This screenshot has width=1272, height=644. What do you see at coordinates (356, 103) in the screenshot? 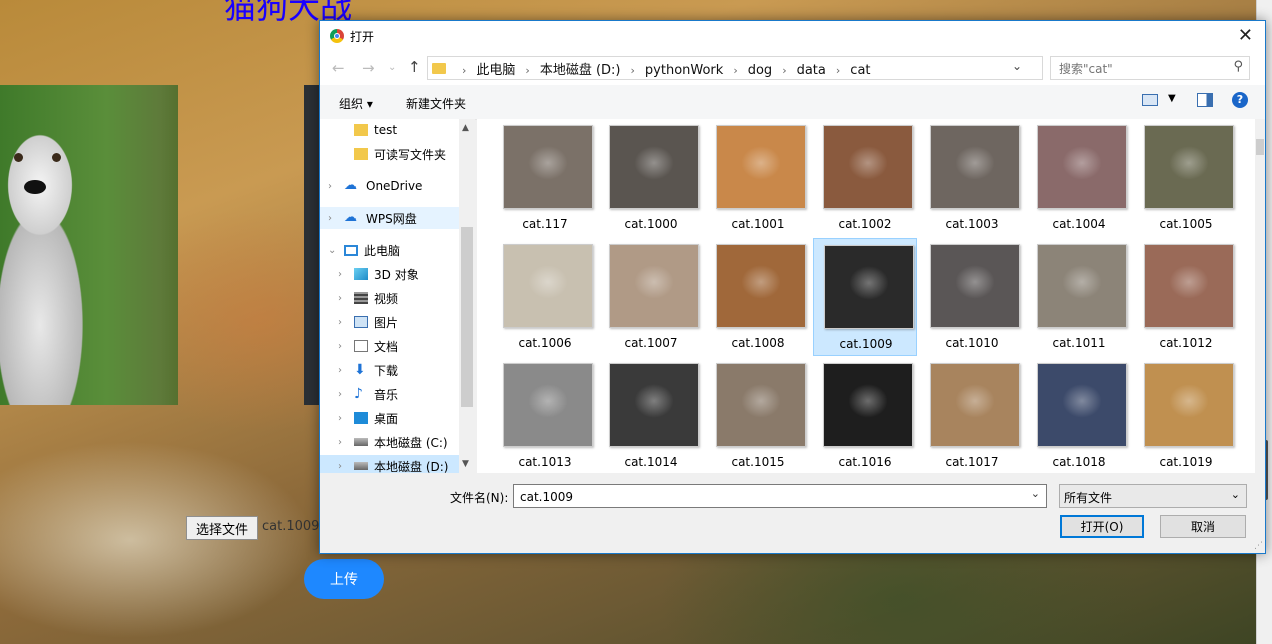
I see `organize-button: 组织 ▾` at bounding box center [356, 103].